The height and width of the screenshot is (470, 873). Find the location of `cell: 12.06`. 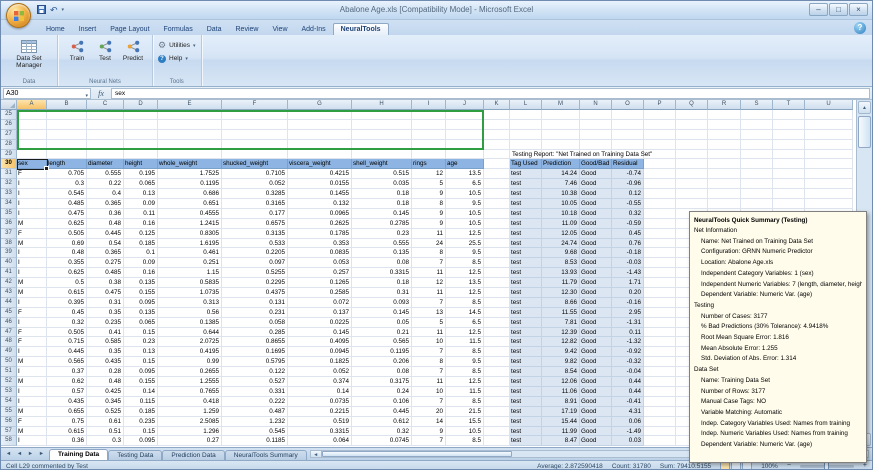

cell: 12.06 is located at coordinates (561, 382).